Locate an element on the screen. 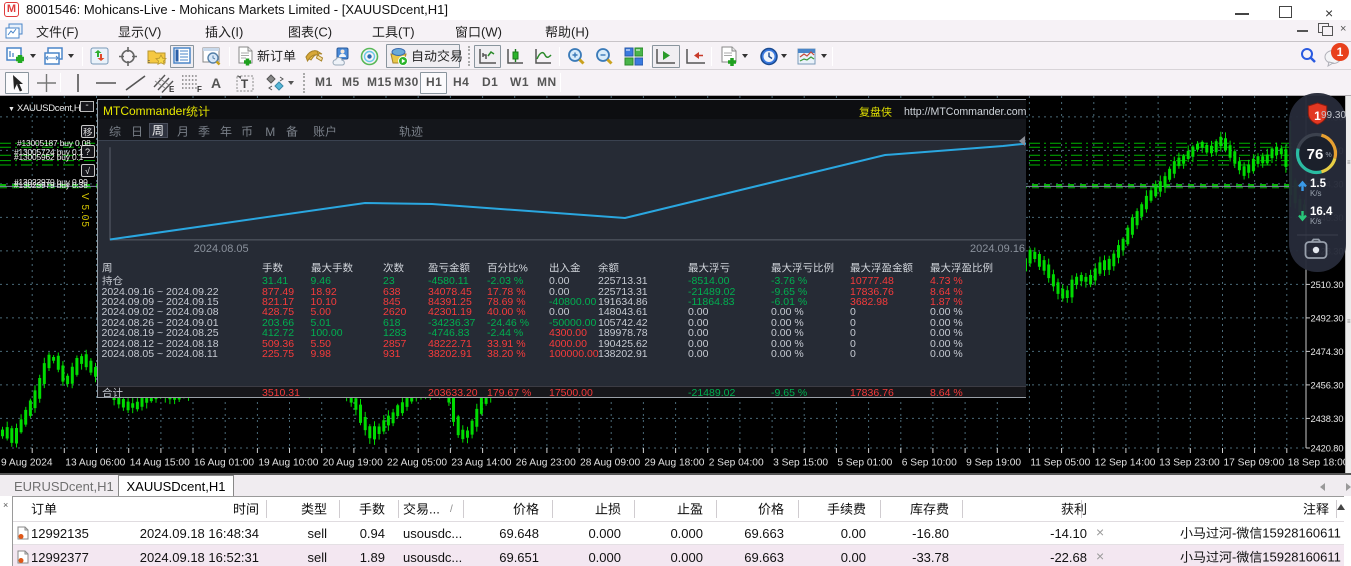 The height and width of the screenshot is (566, 1351). svg-text: 22 Aug 05:00 is located at coordinates (417, 463).